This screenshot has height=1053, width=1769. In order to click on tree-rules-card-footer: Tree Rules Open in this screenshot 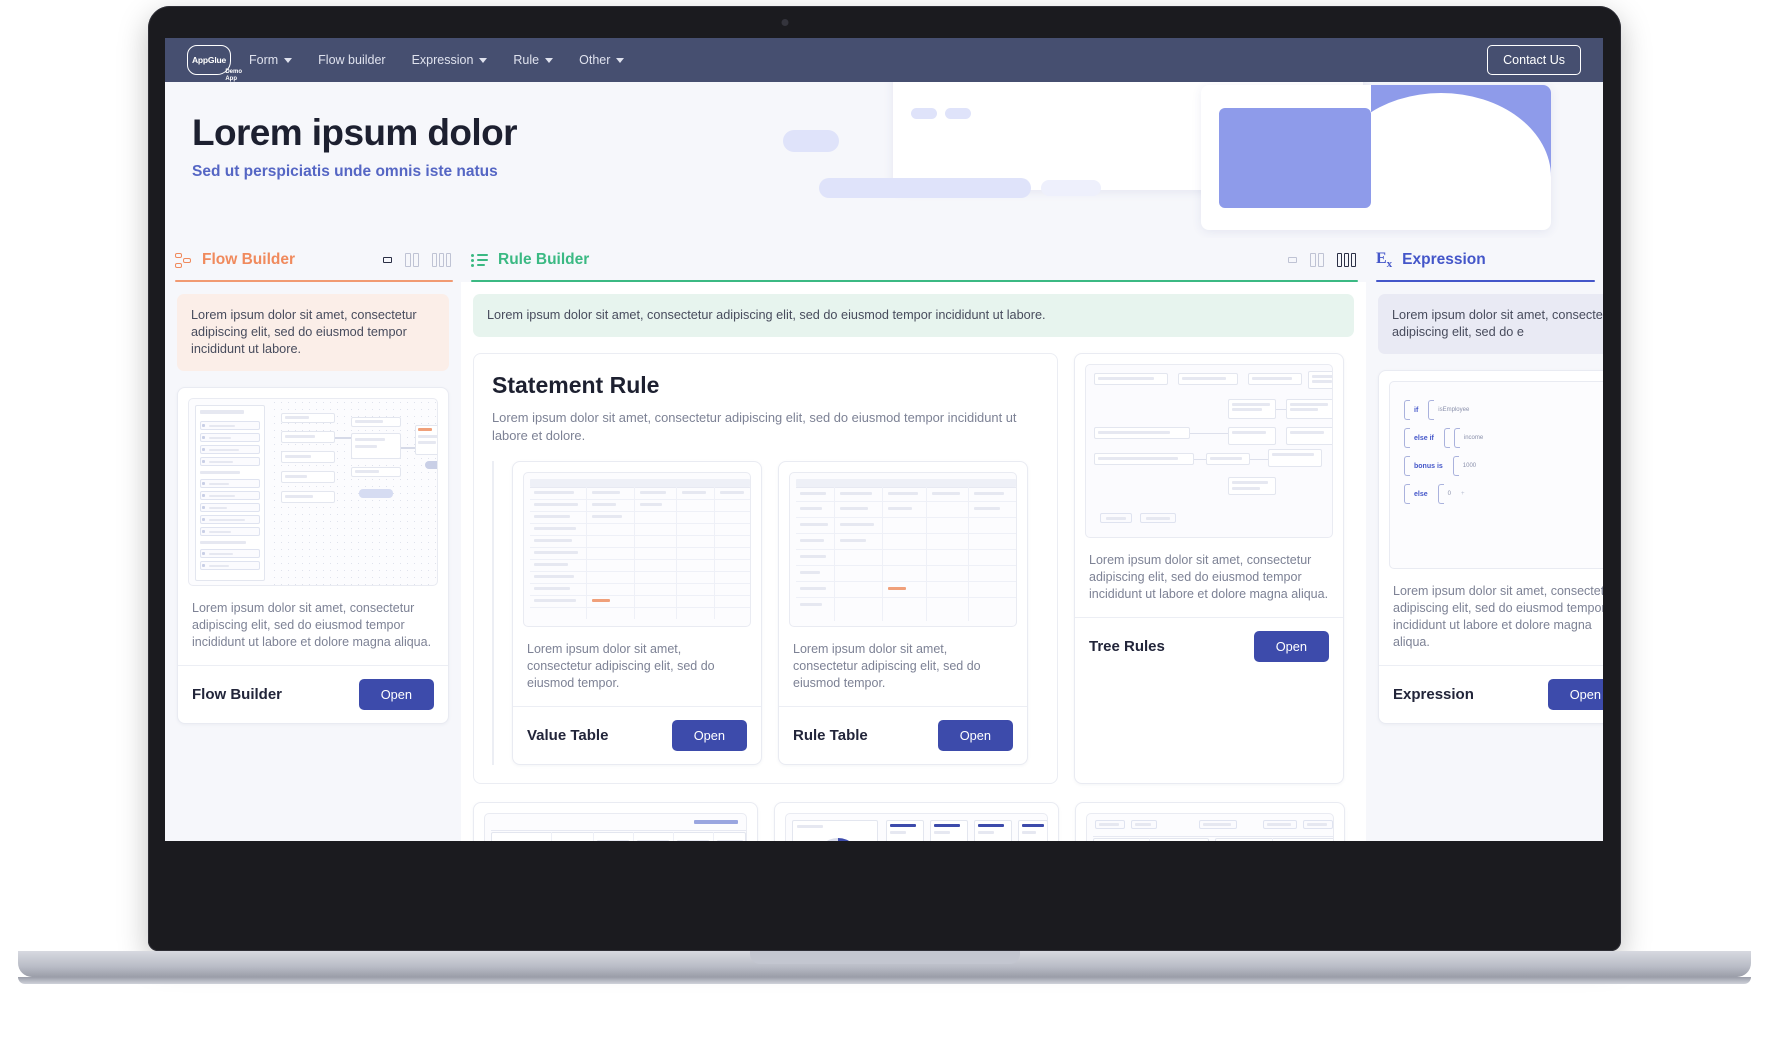, I will do `click(1209, 646)`.